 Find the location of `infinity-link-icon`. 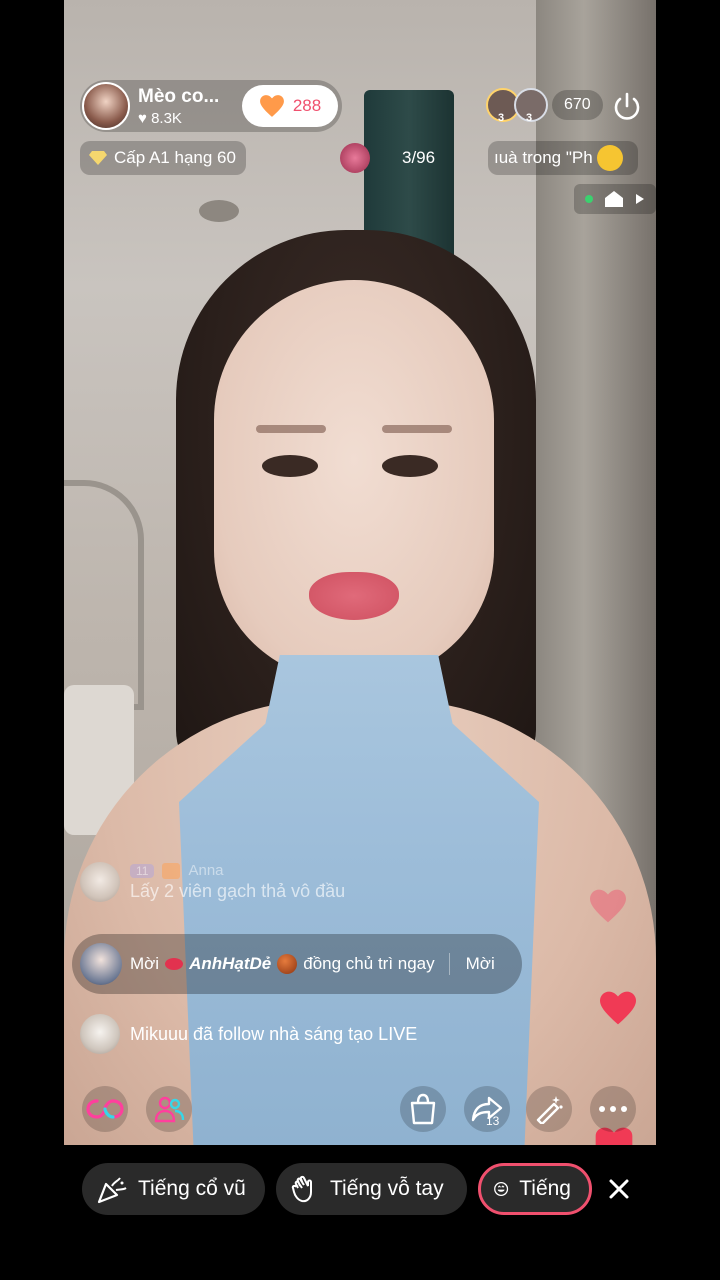

infinity-link-icon is located at coordinates (105, 1109).